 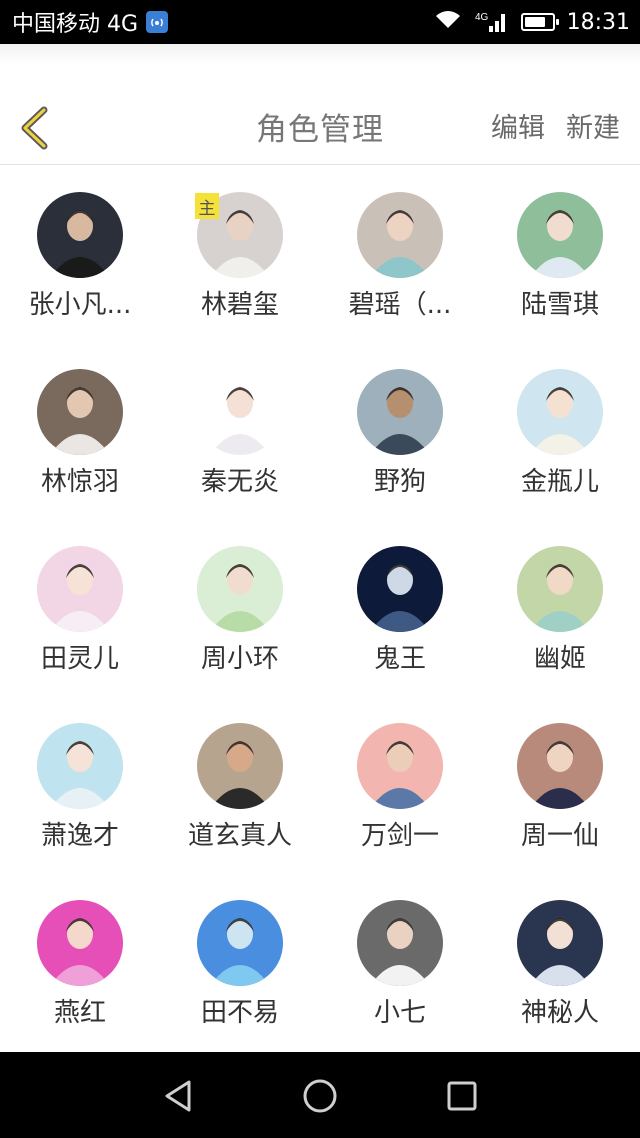 I want to click on edit-button: 编辑, so click(x=518, y=125).